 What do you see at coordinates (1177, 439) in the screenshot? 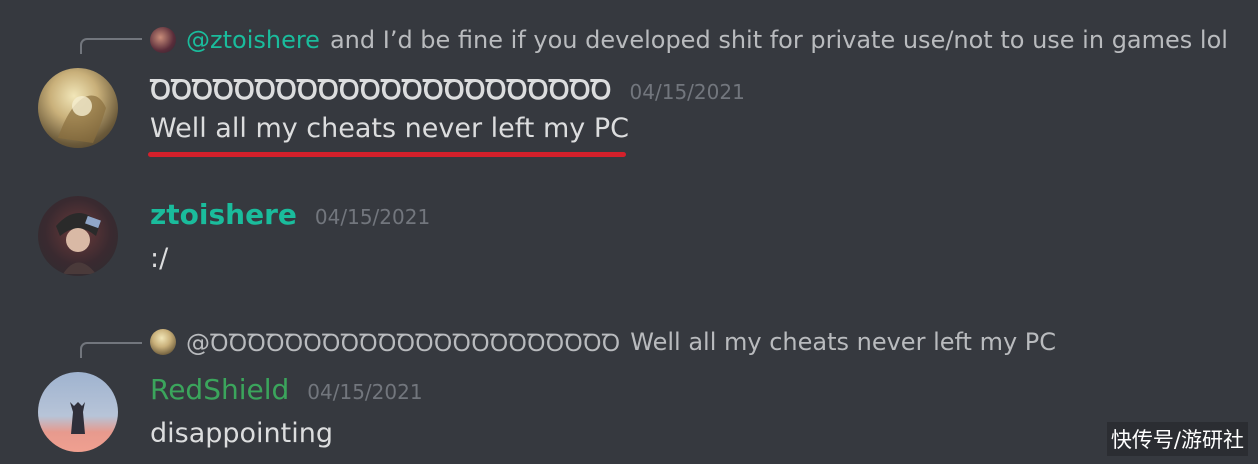
I see `watermark: 快传号/游研社` at bounding box center [1177, 439].